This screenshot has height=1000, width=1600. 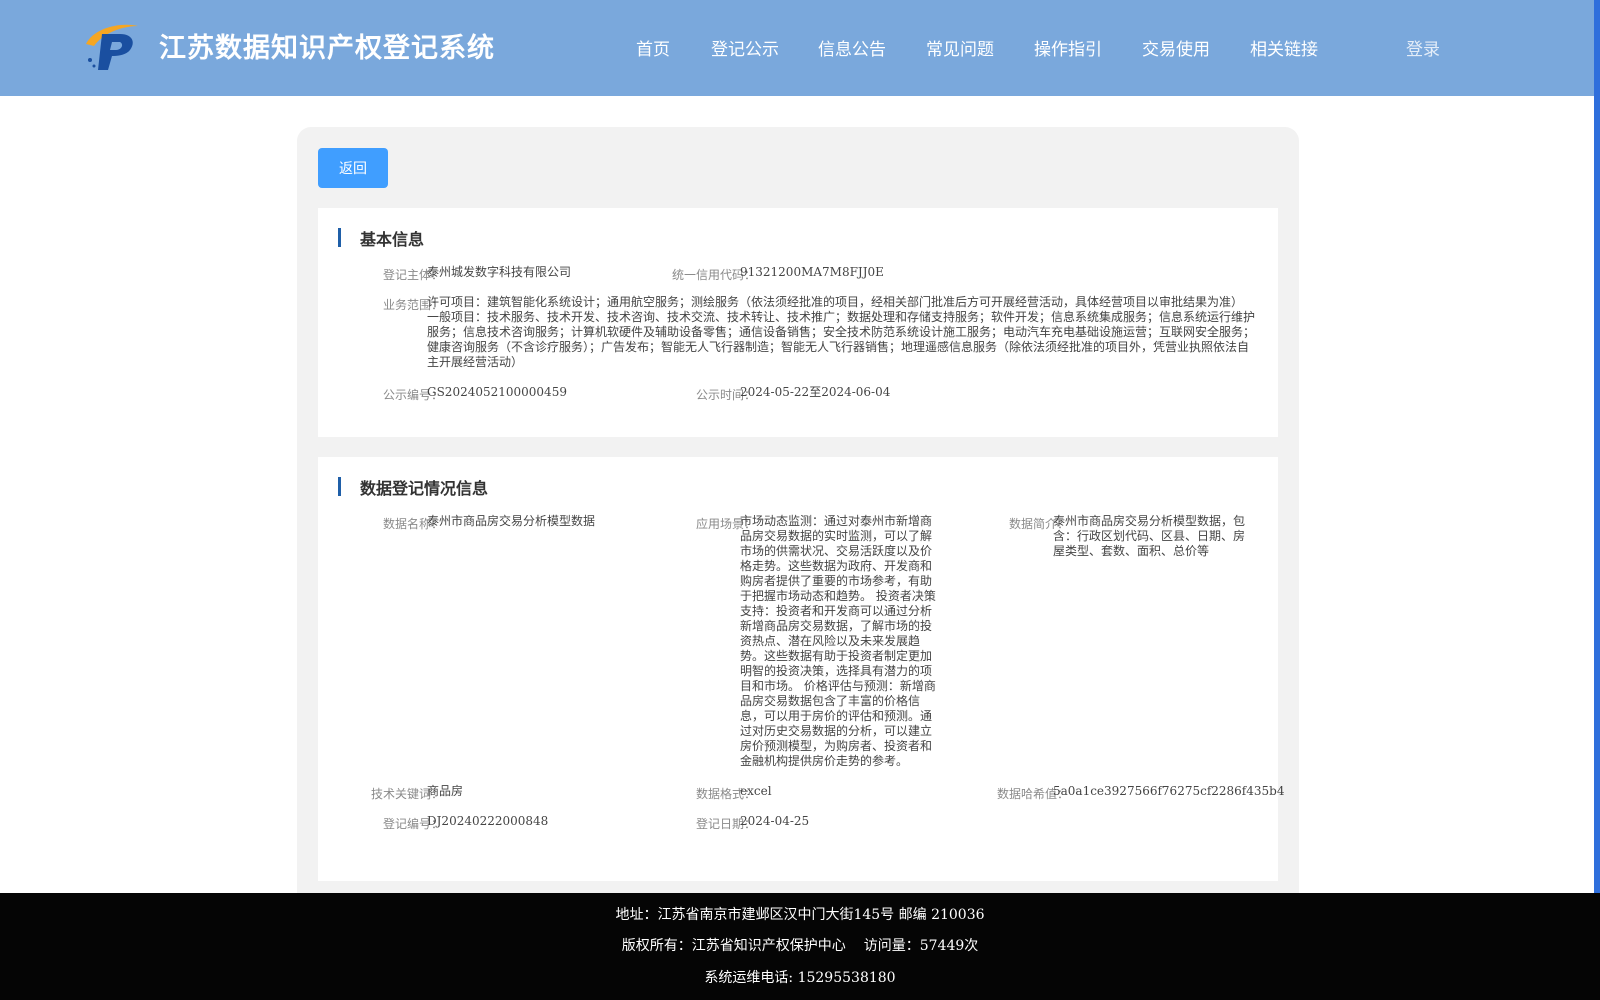 What do you see at coordinates (815, 392) in the screenshot?
I see `publication-time-value: 2024-05-22至2024-06-04` at bounding box center [815, 392].